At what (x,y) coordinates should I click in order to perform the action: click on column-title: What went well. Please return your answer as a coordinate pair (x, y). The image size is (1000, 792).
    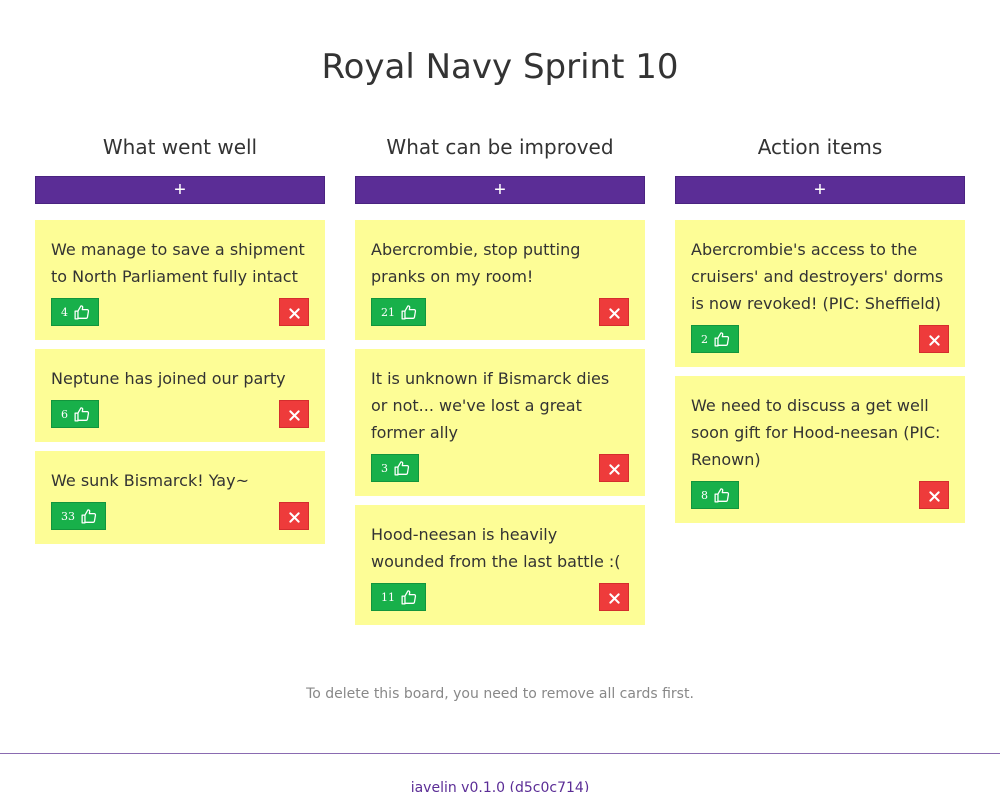
    Looking at the image, I should click on (180, 147).